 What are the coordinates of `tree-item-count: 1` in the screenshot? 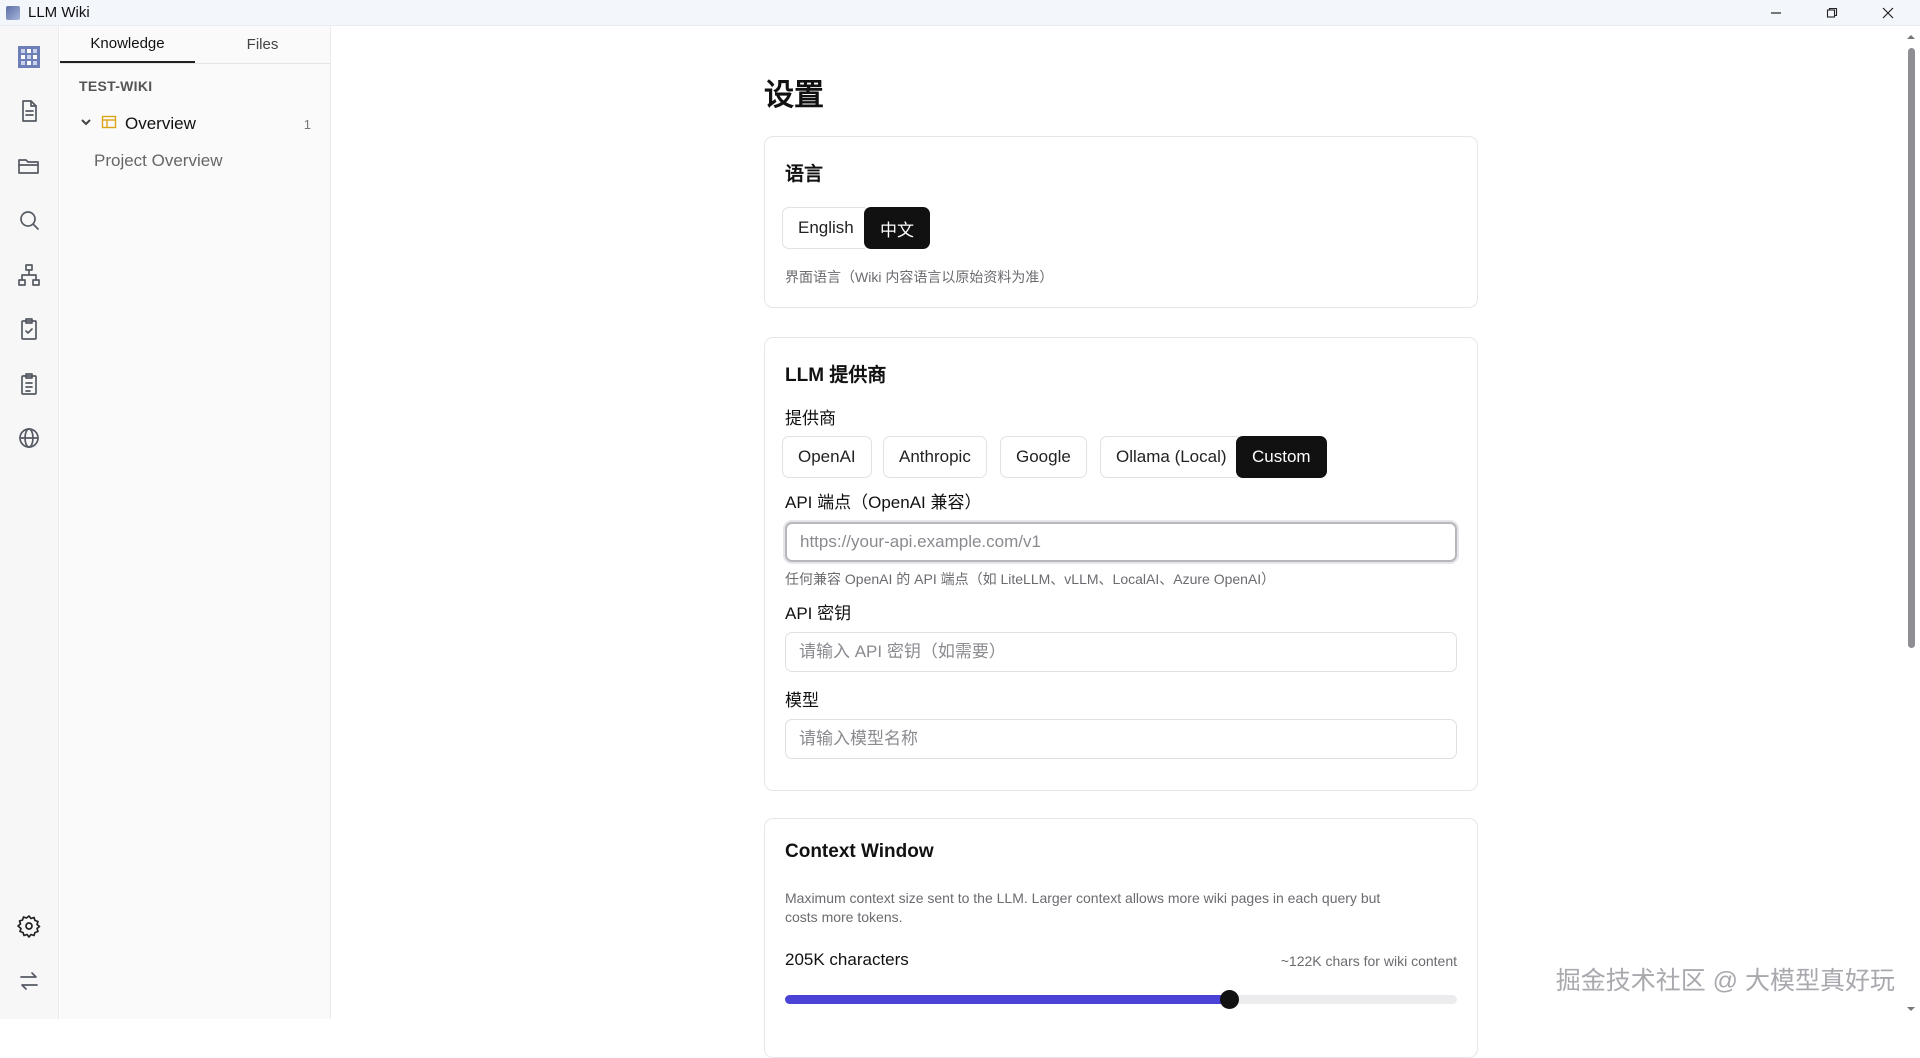 It's located at (307, 124).